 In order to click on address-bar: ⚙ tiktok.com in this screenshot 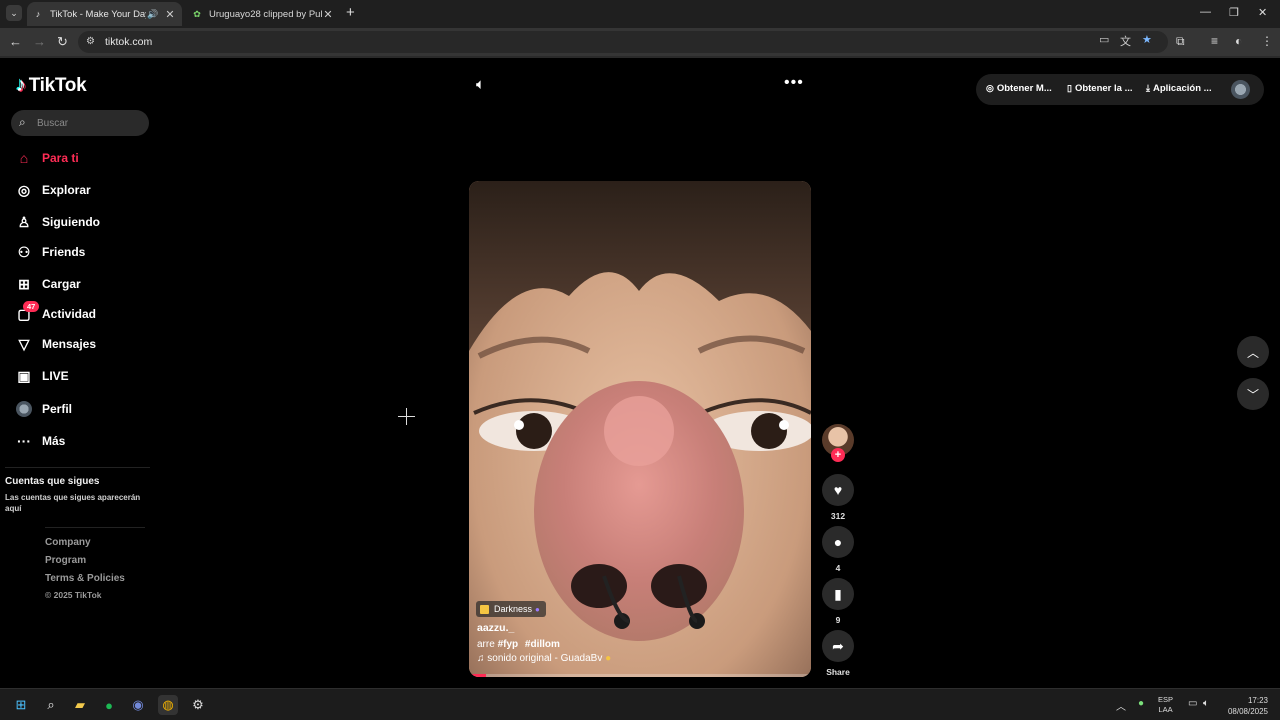, I will do `click(623, 42)`.